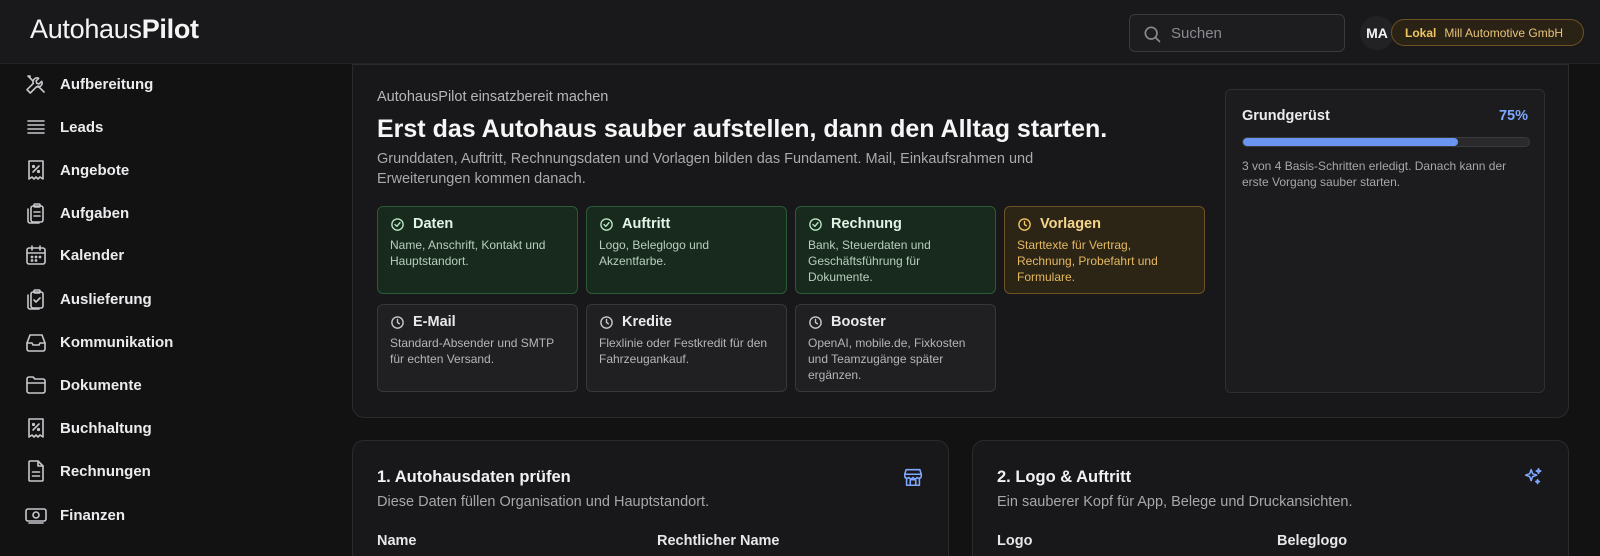 The height and width of the screenshot is (556, 1600). What do you see at coordinates (35, 84) in the screenshot?
I see `tools-icon` at bounding box center [35, 84].